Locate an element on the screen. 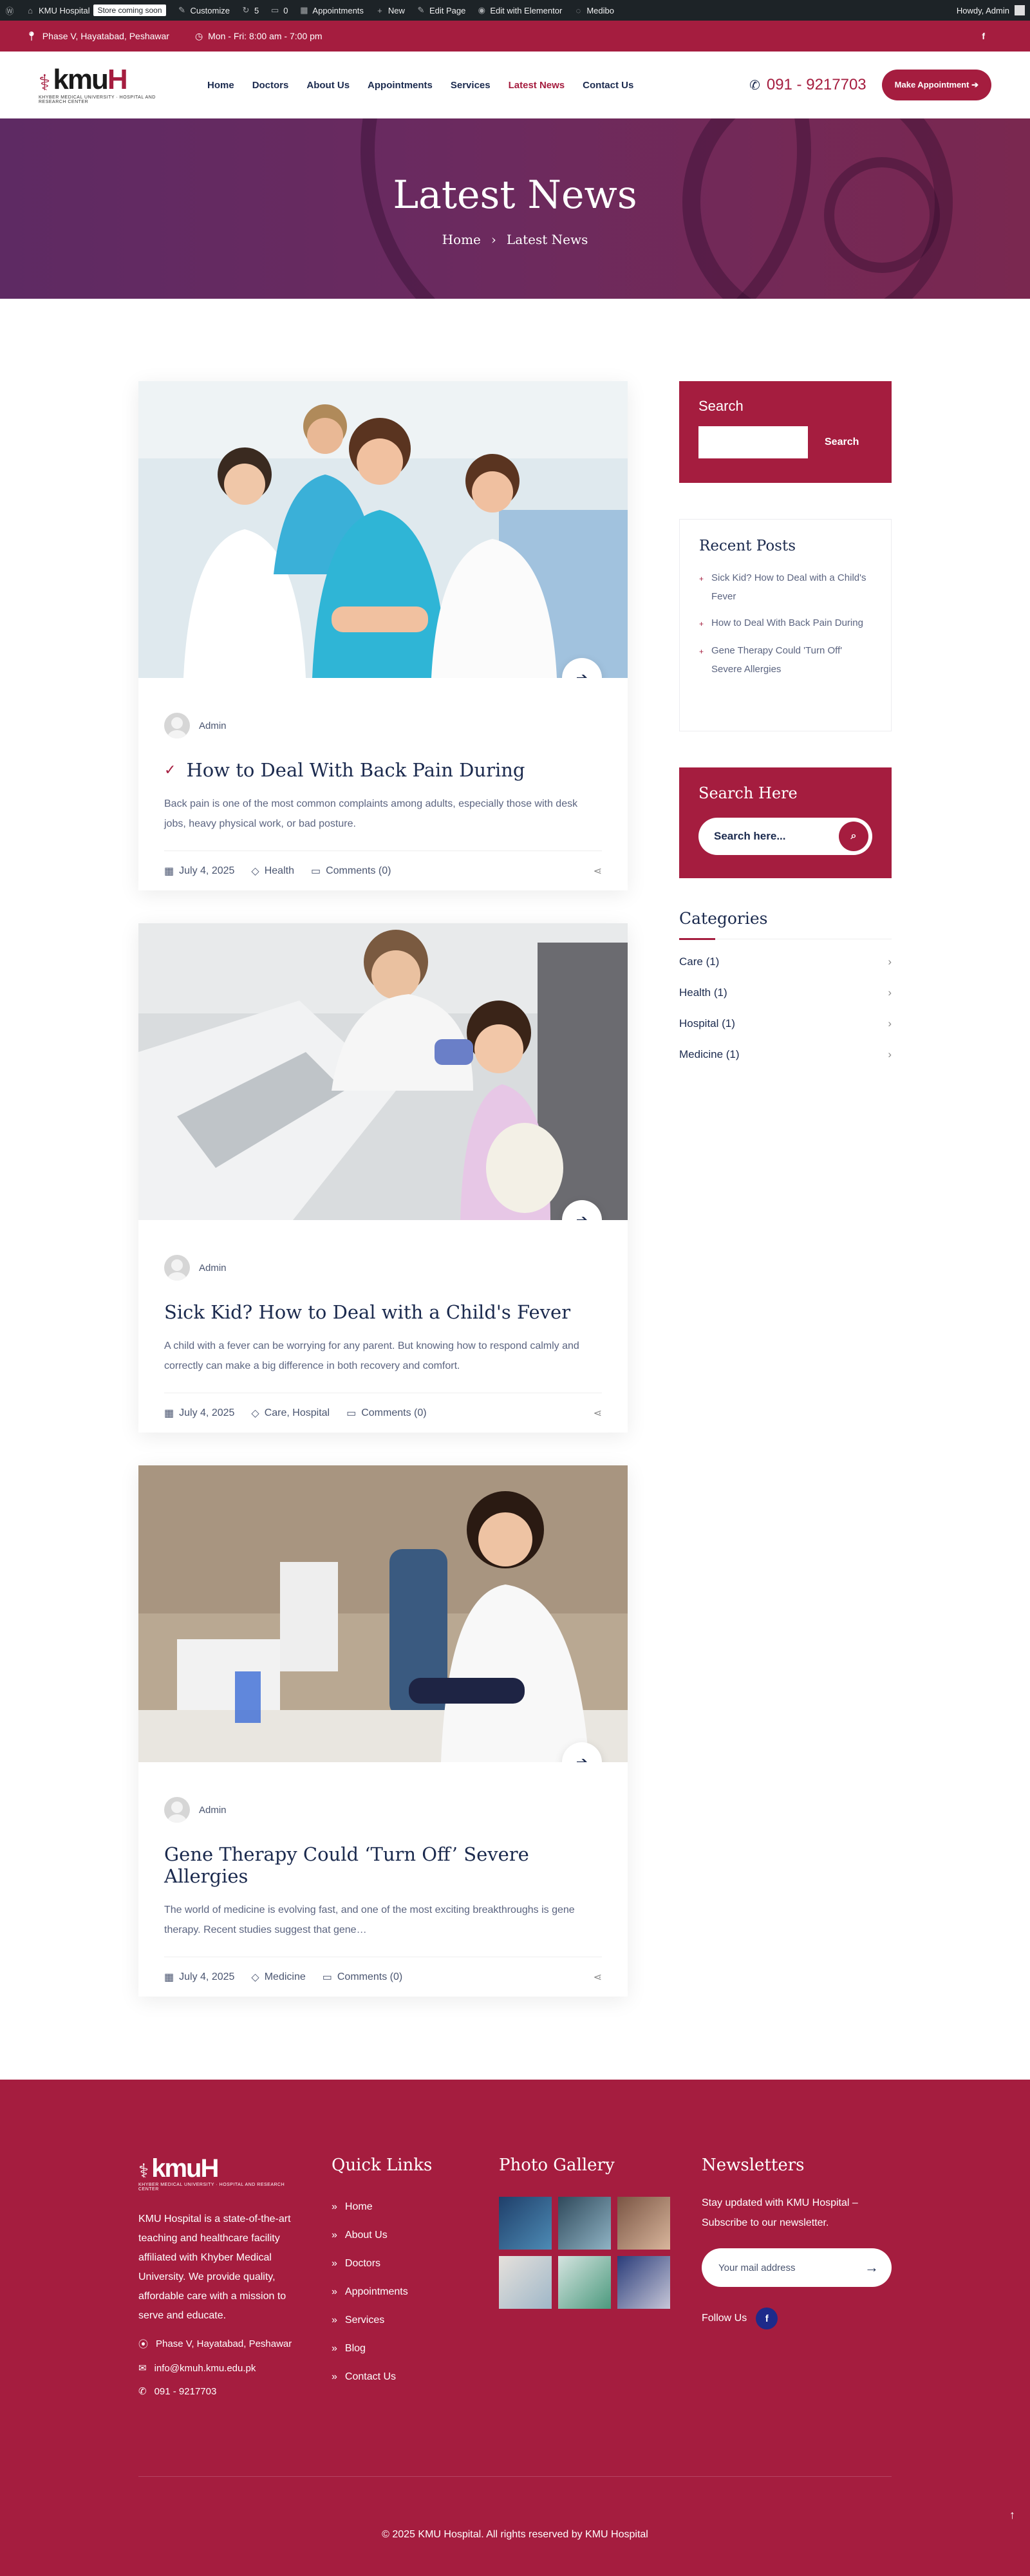 The image size is (1030, 2576). calendar-icon: ▦ is located at coordinates (169, 1977).